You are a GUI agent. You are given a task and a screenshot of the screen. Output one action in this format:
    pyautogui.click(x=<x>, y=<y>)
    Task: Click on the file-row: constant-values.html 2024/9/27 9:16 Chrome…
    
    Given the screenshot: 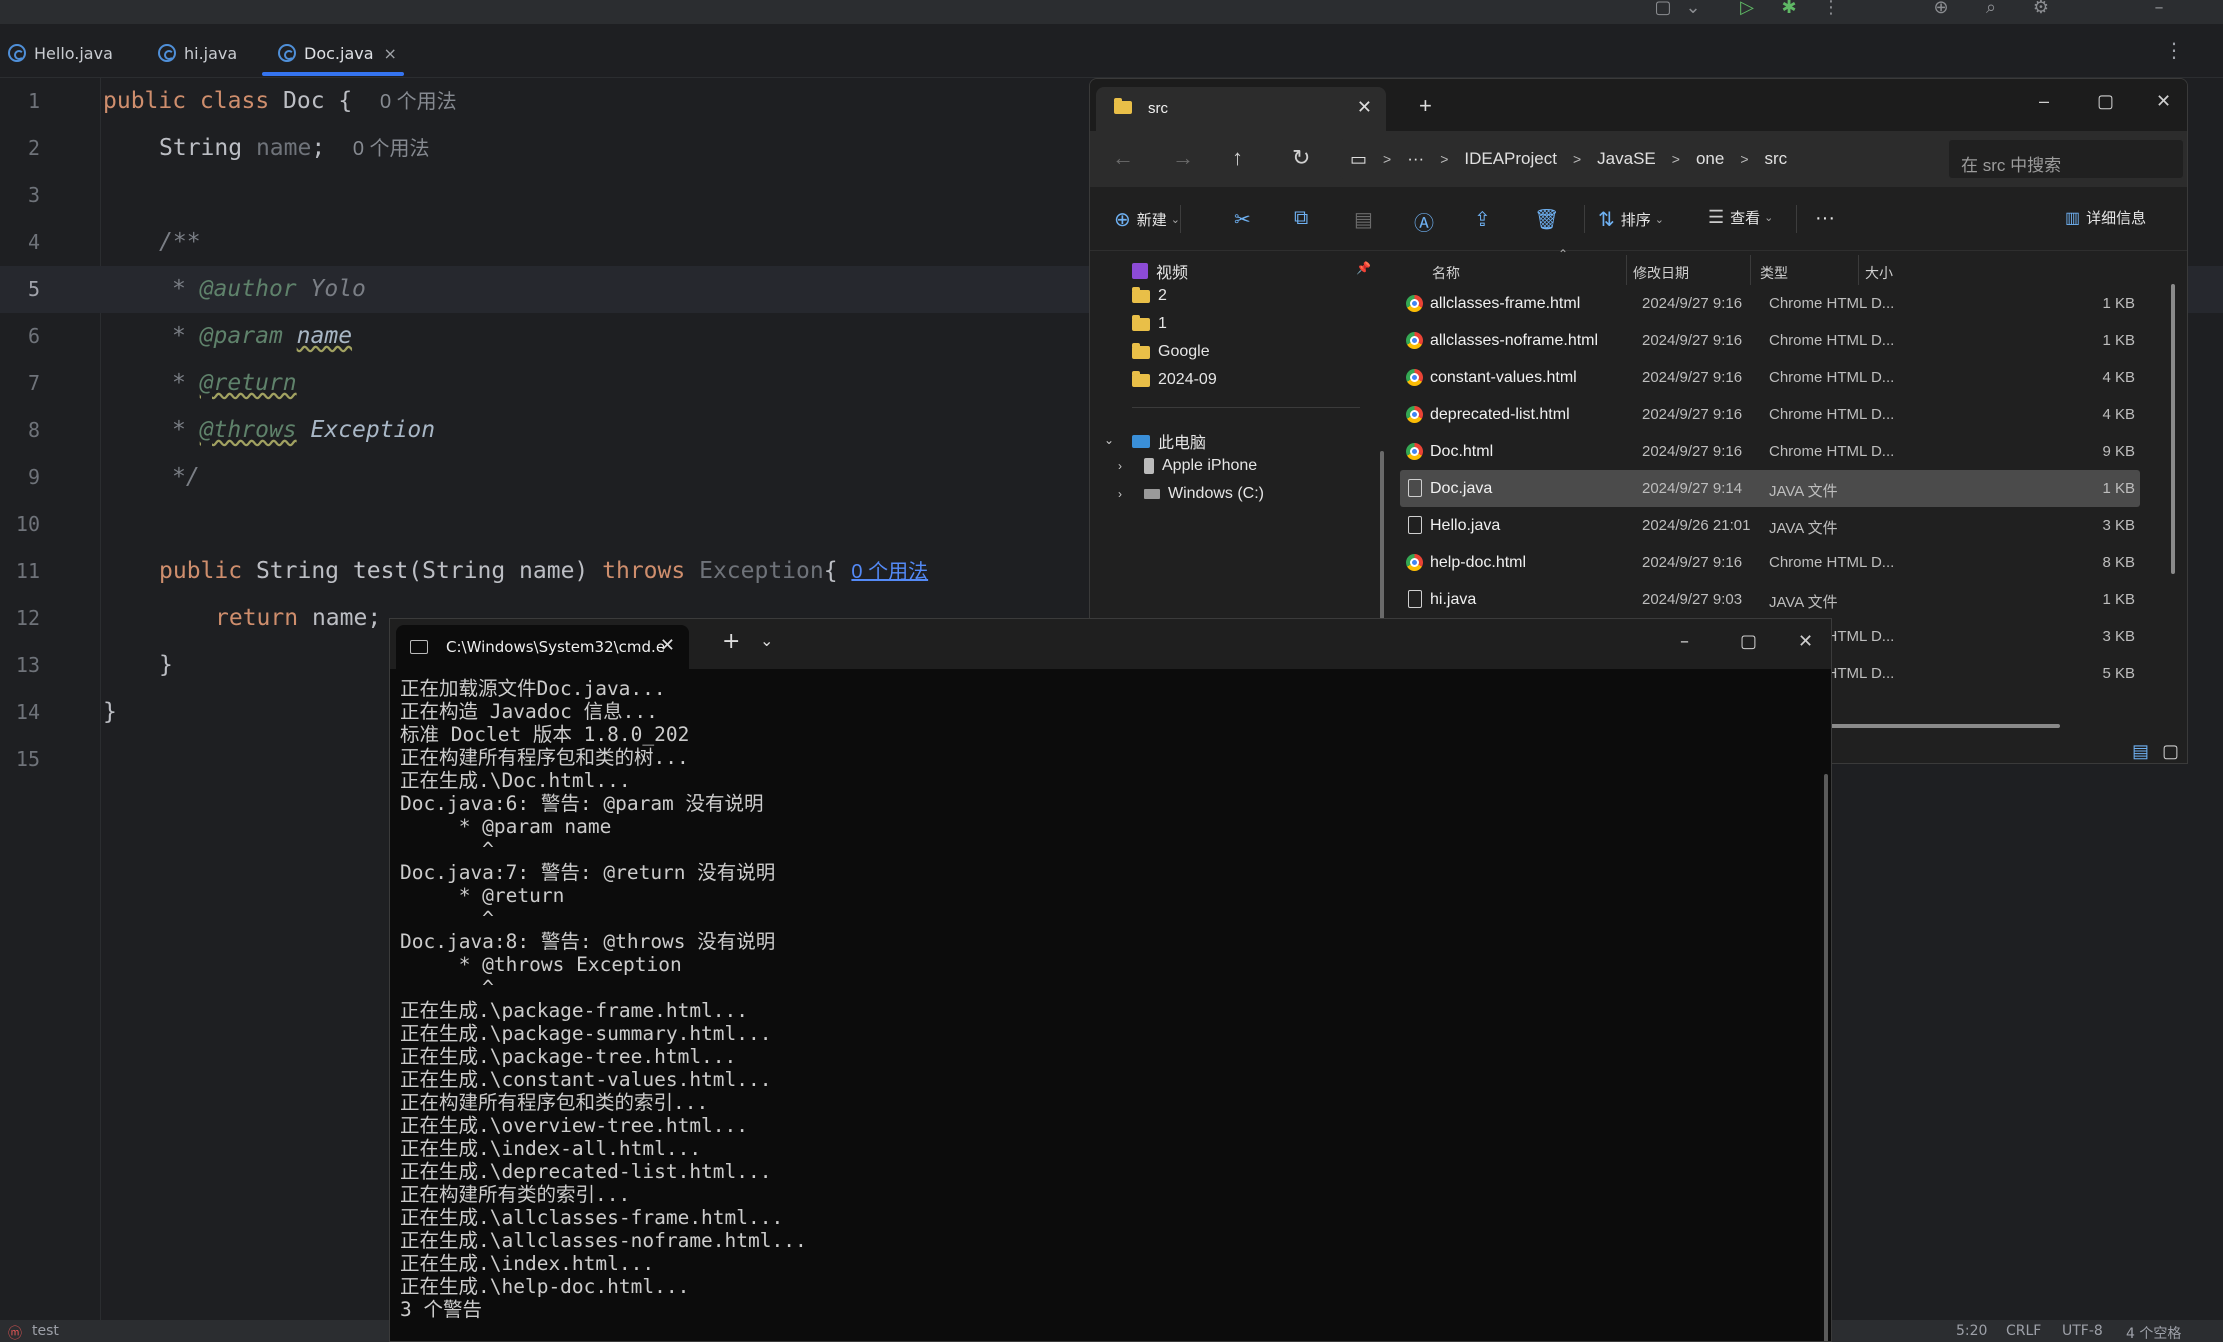 What is the action you would take?
    pyautogui.click(x=1770, y=377)
    